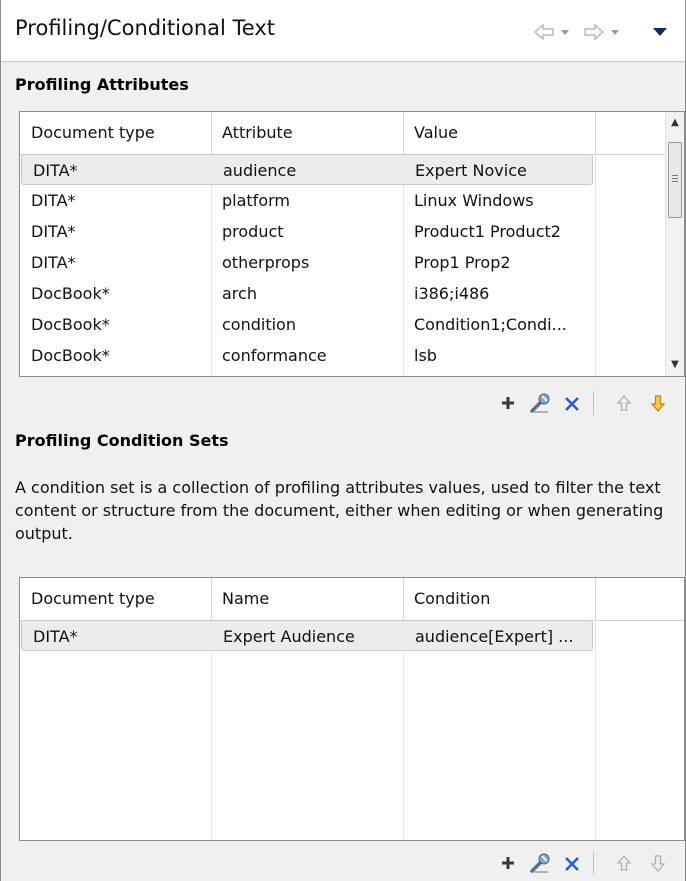 Image resolution: width=686 pixels, height=881 pixels. What do you see at coordinates (675, 180) in the screenshot?
I see `scrollbar-thumb` at bounding box center [675, 180].